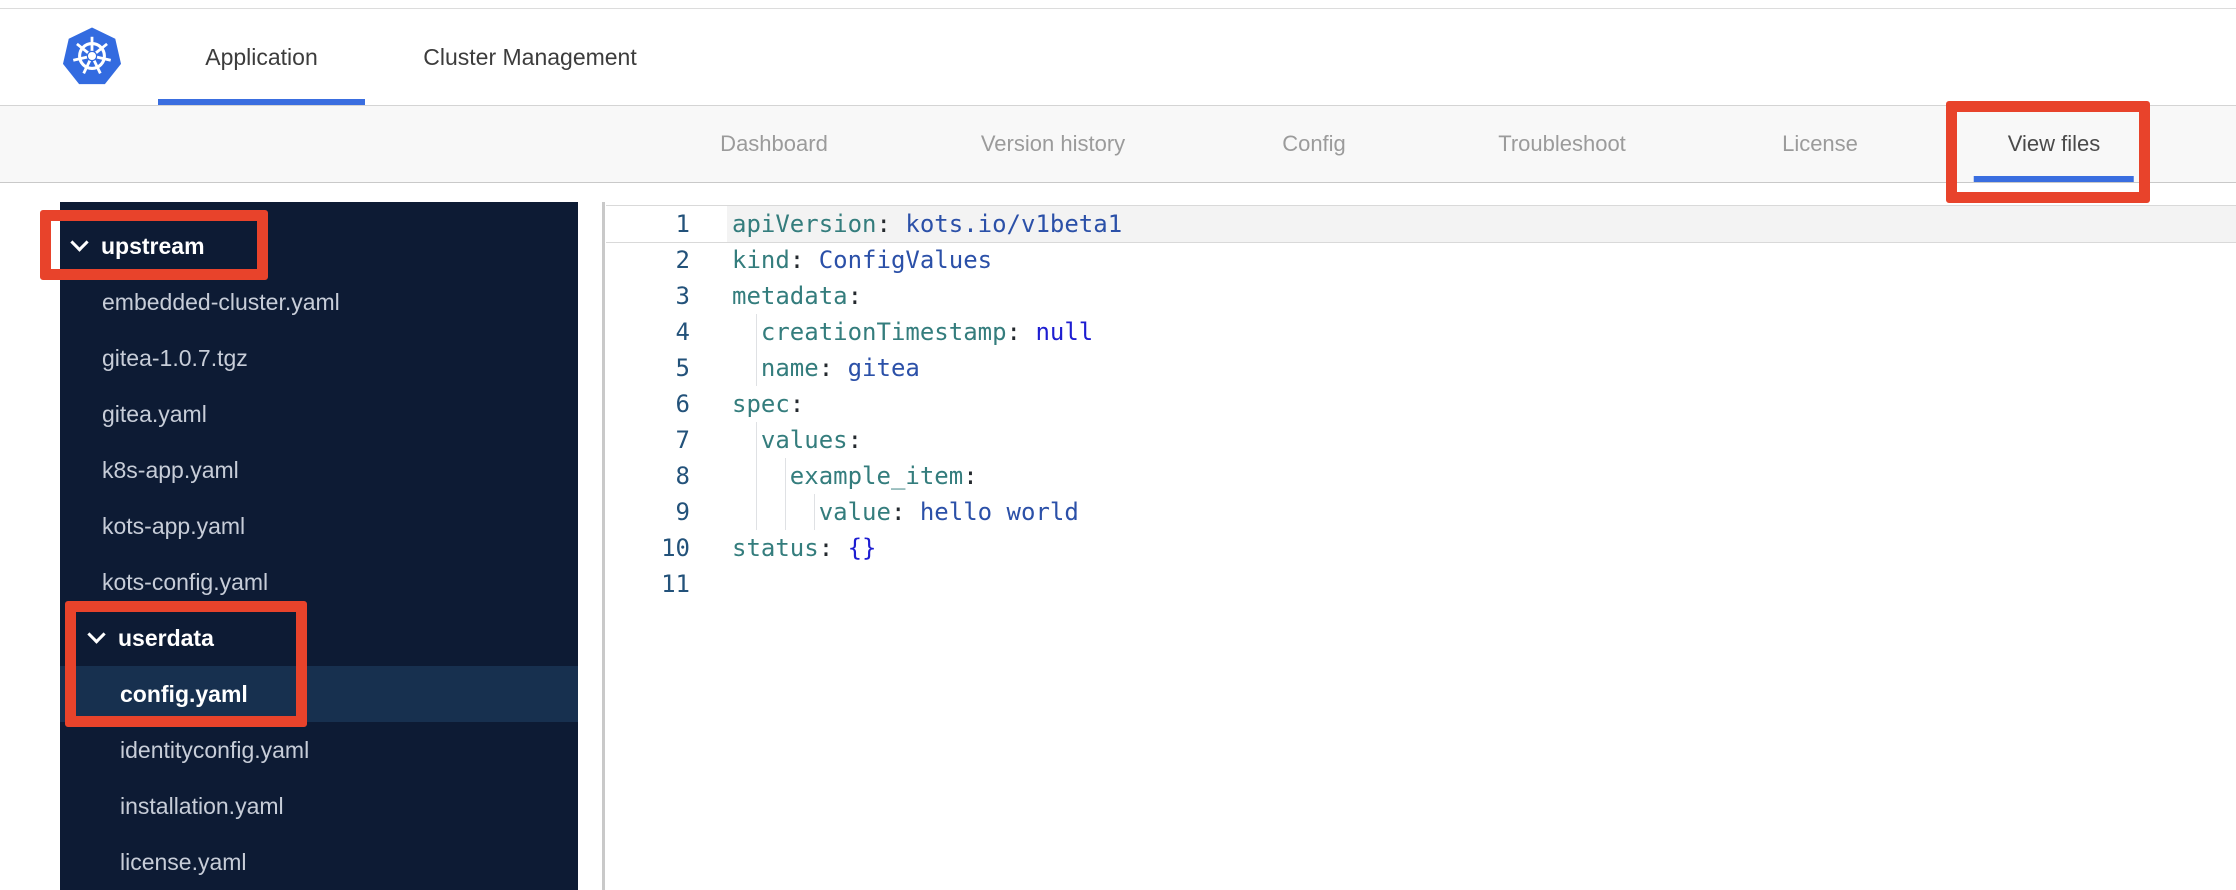 This screenshot has height=890, width=2236. I want to click on line-number: 5, so click(682, 368).